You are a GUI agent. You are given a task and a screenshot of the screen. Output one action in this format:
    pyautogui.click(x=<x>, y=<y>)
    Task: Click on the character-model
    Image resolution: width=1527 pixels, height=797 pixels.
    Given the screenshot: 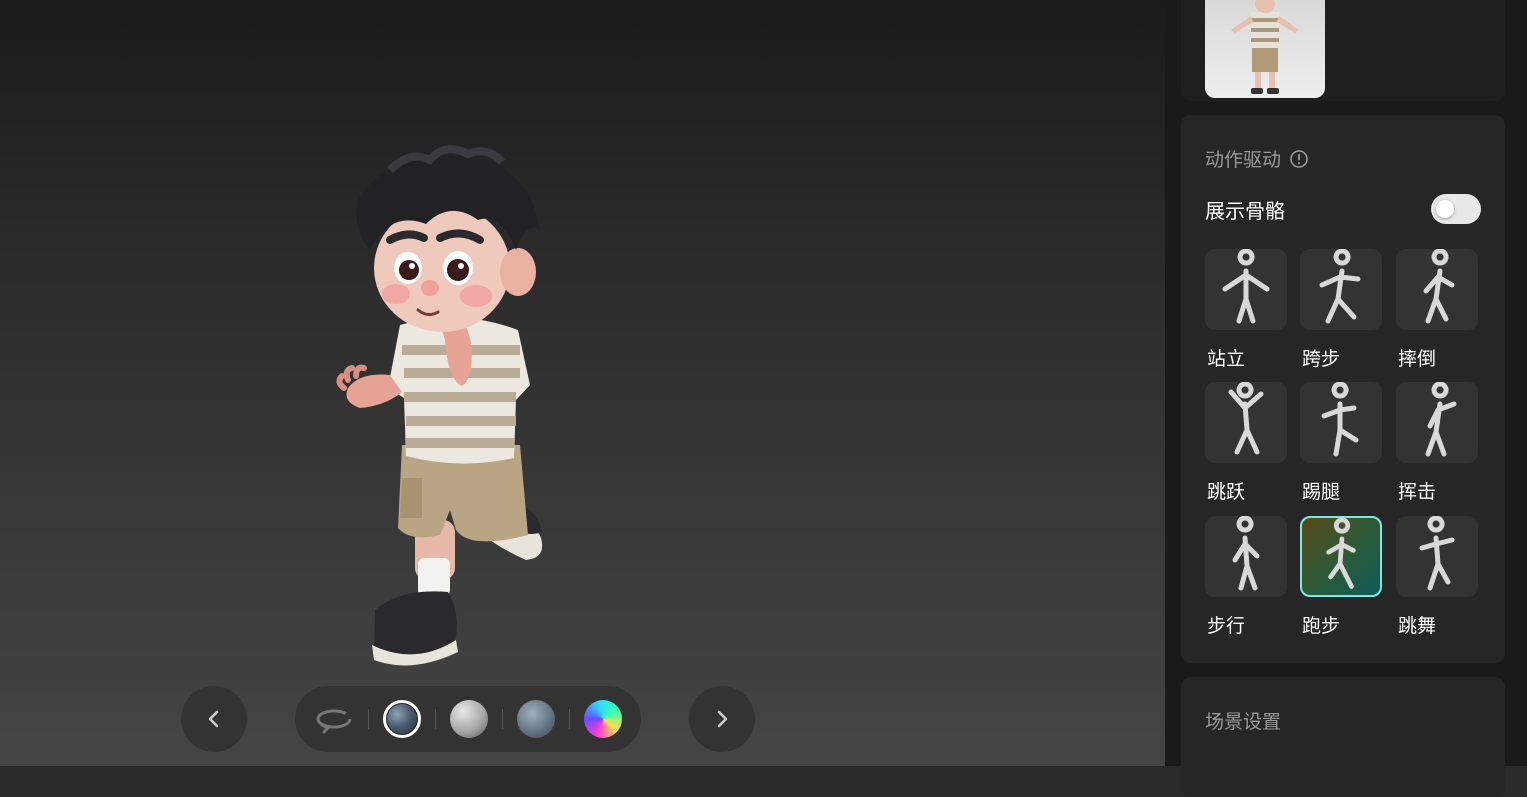 What is the action you would take?
    pyautogui.click(x=439, y=405)
    